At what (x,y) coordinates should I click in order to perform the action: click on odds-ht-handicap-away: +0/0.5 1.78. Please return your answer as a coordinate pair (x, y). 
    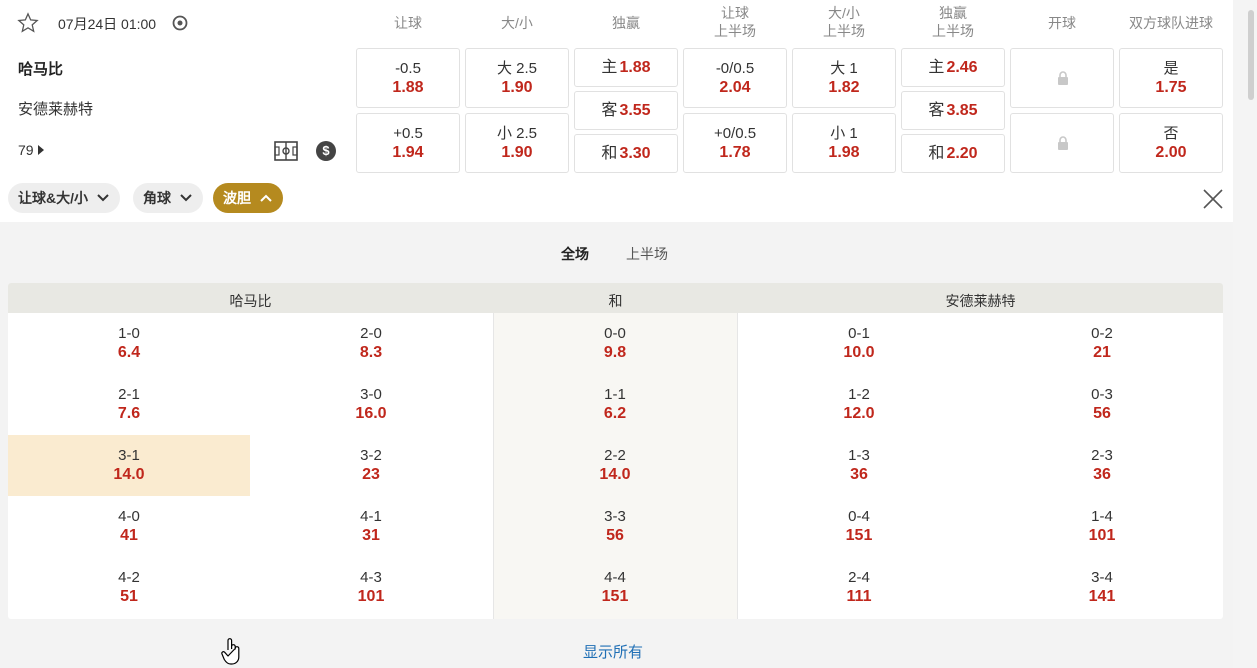
    Looking at the image, I should click on (735, 143).